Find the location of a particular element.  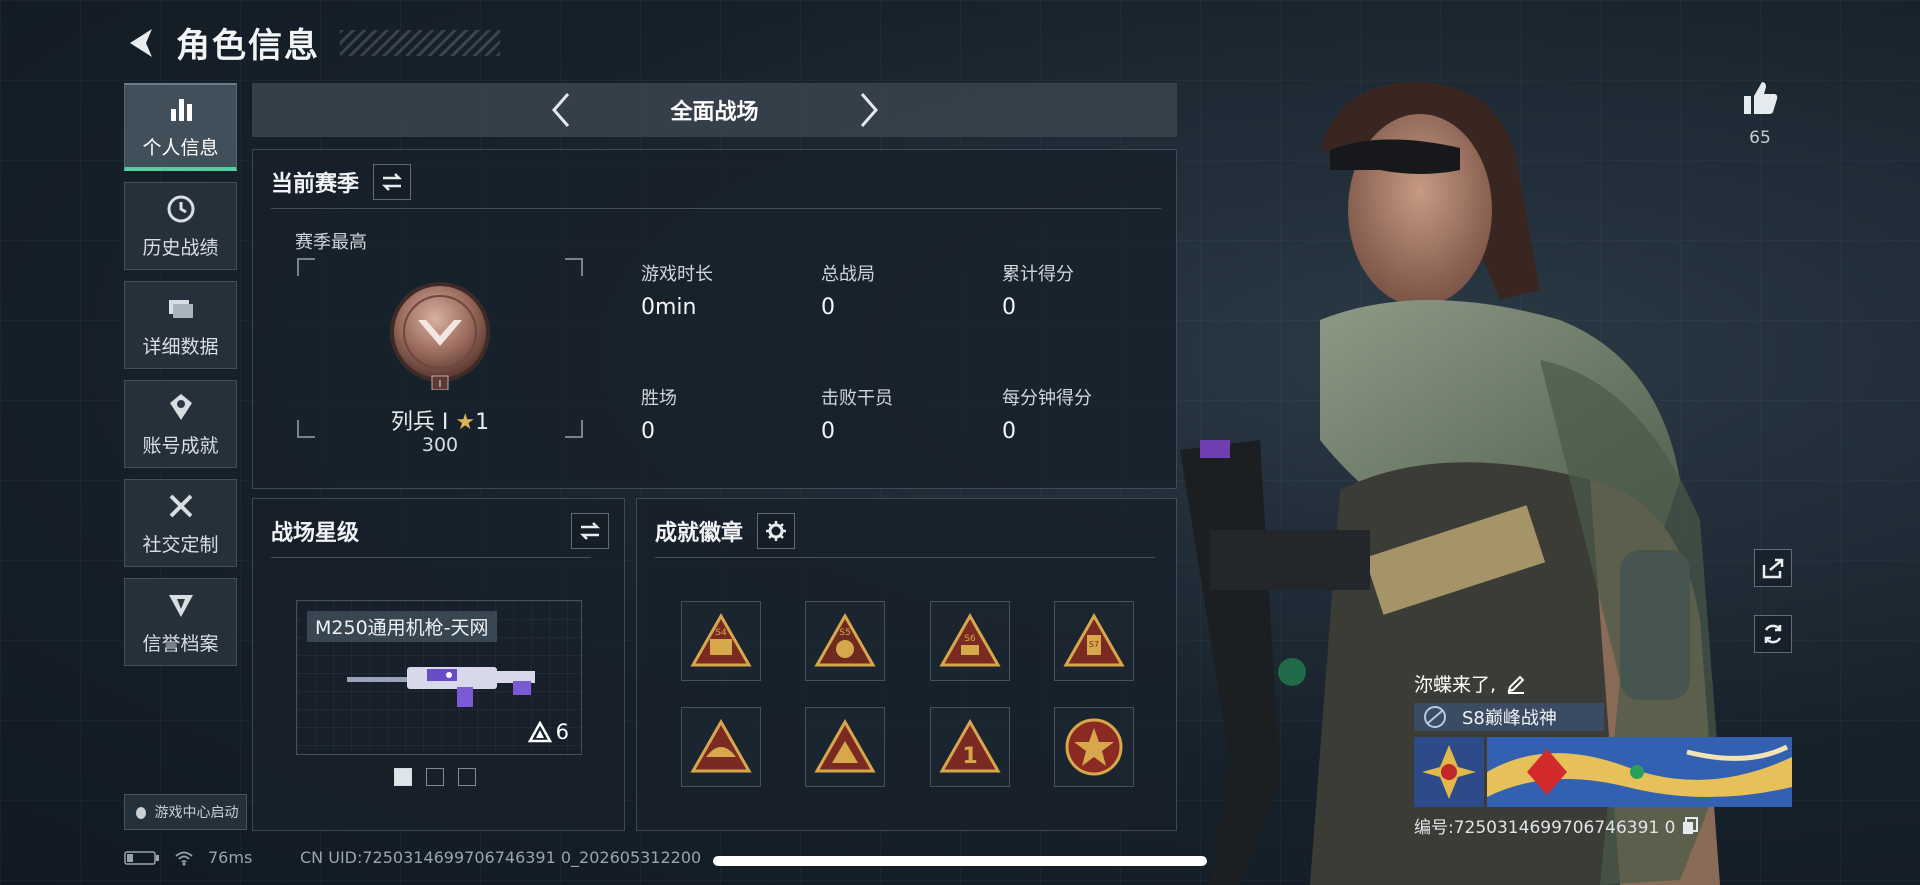

rank-points: 300 is located at coordinates (440, 445).